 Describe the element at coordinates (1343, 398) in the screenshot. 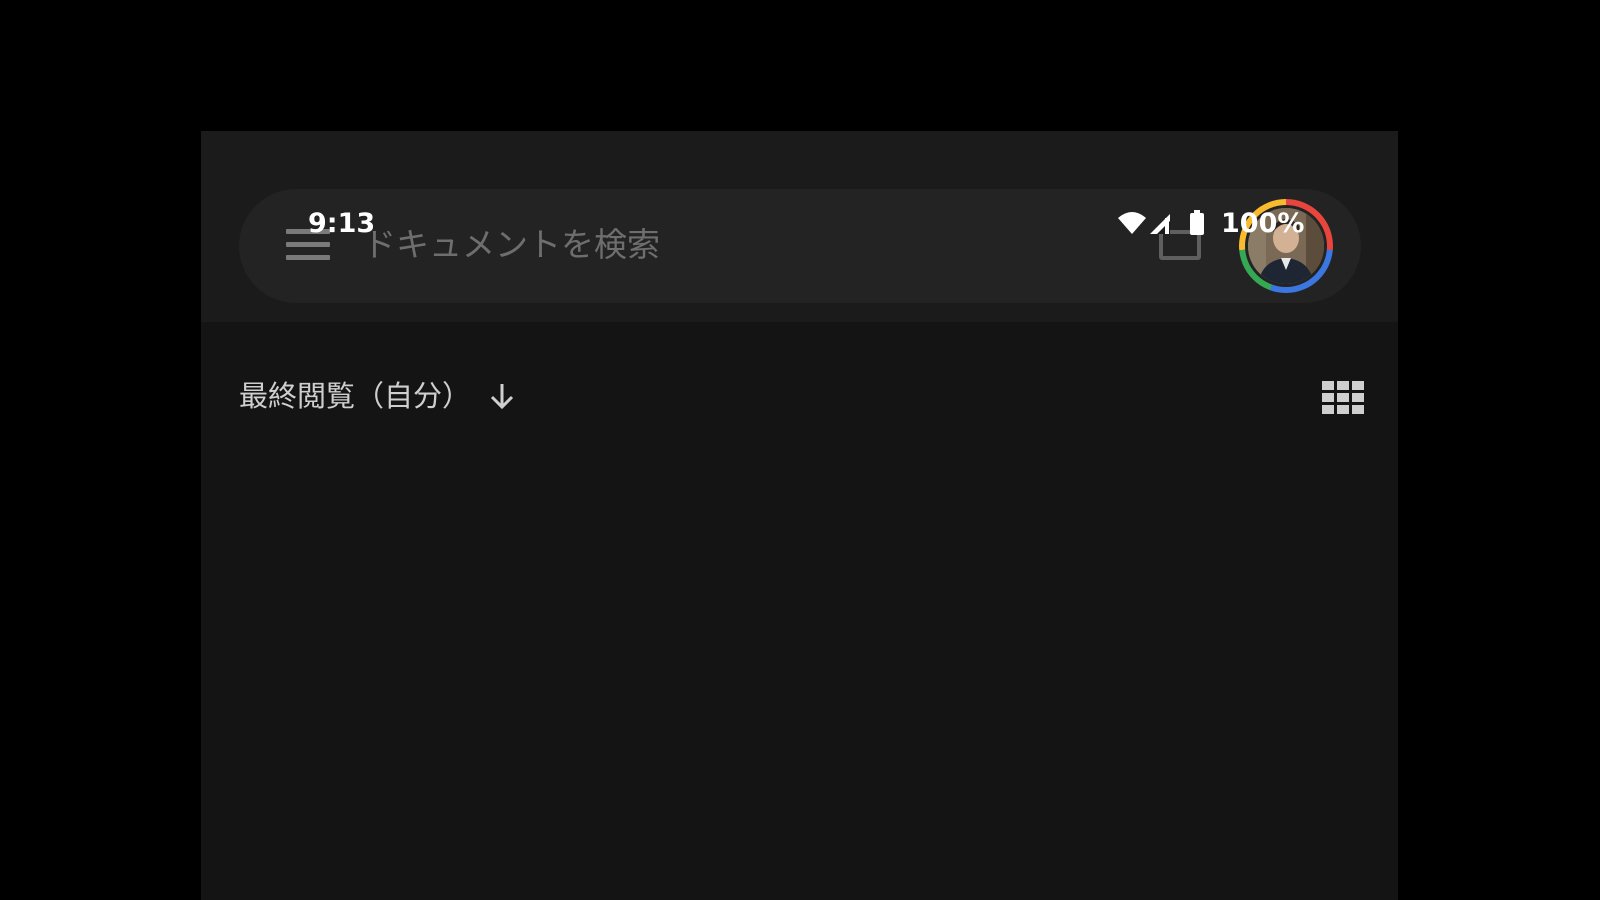

I see `grid-view-icon` at that location.